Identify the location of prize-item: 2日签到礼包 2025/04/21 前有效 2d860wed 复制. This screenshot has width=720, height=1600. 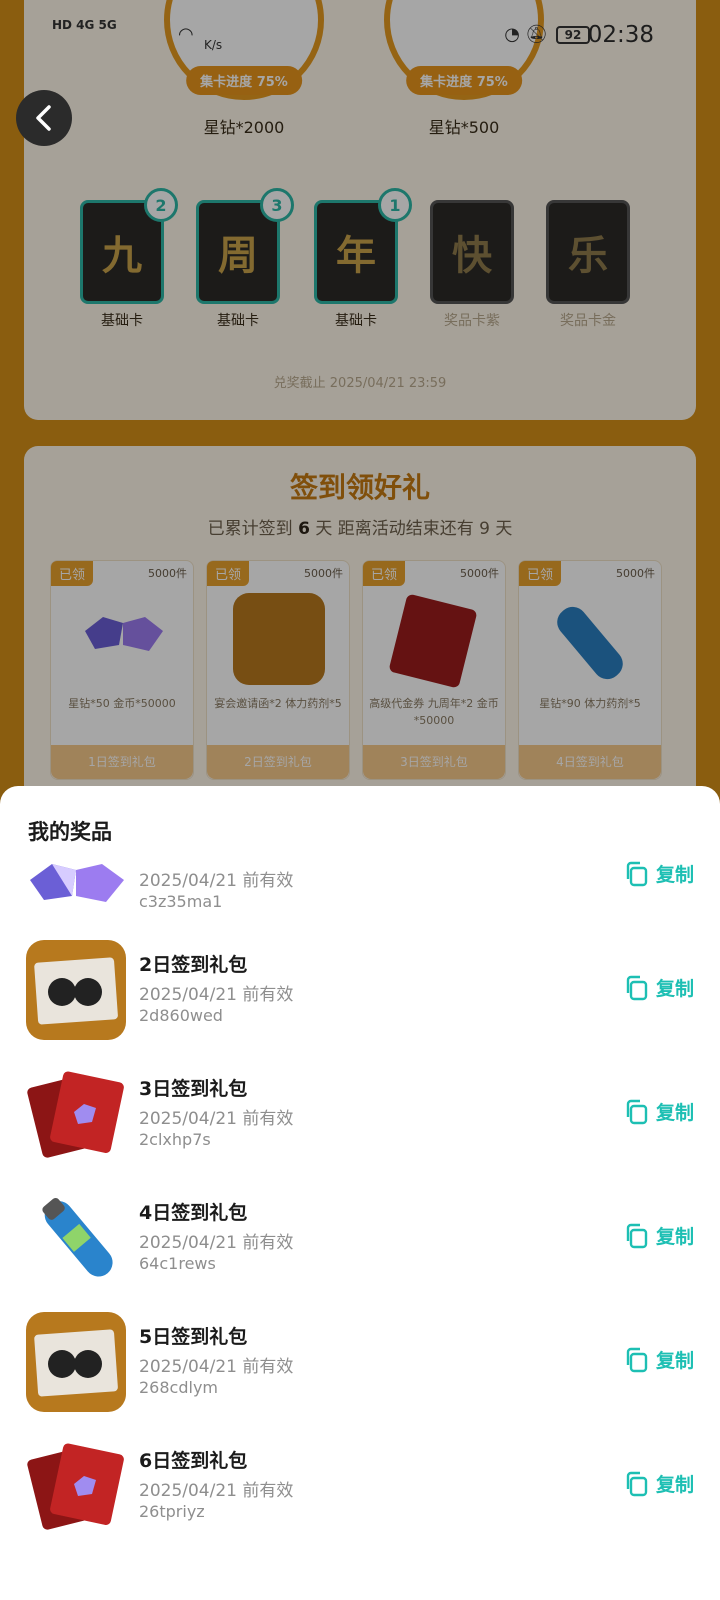
(360, 1003).